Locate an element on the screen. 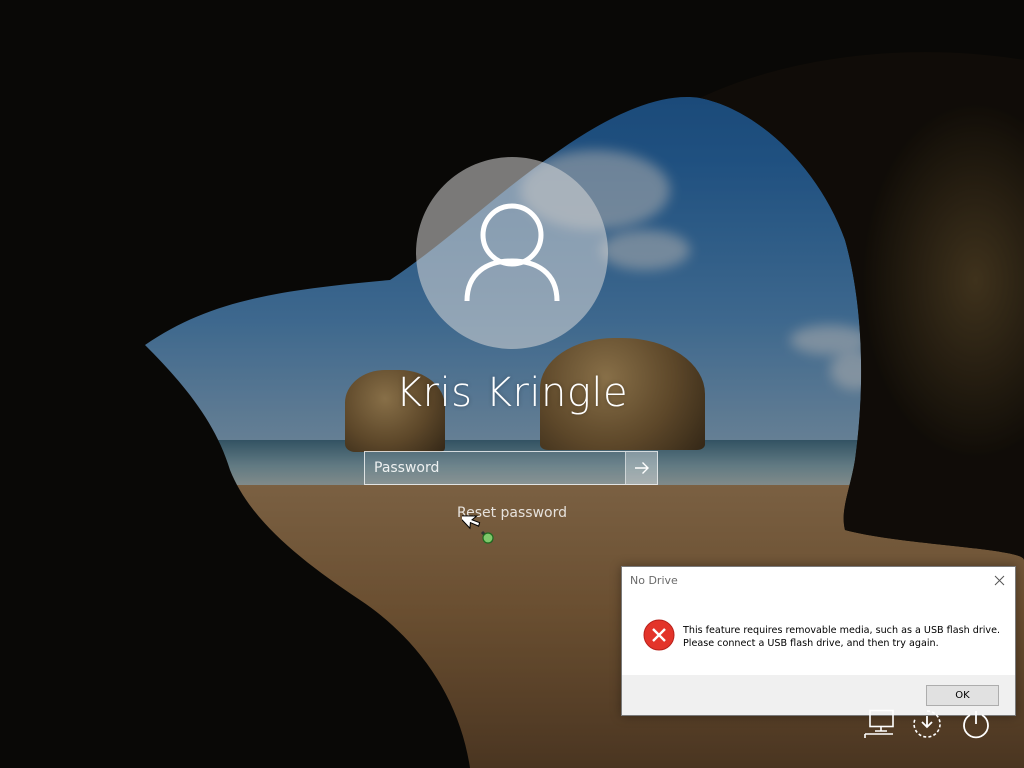 Image resolution: width=1024 pixels, height=768 pixels. ok-button: OK is located at coordinates (962, 695).